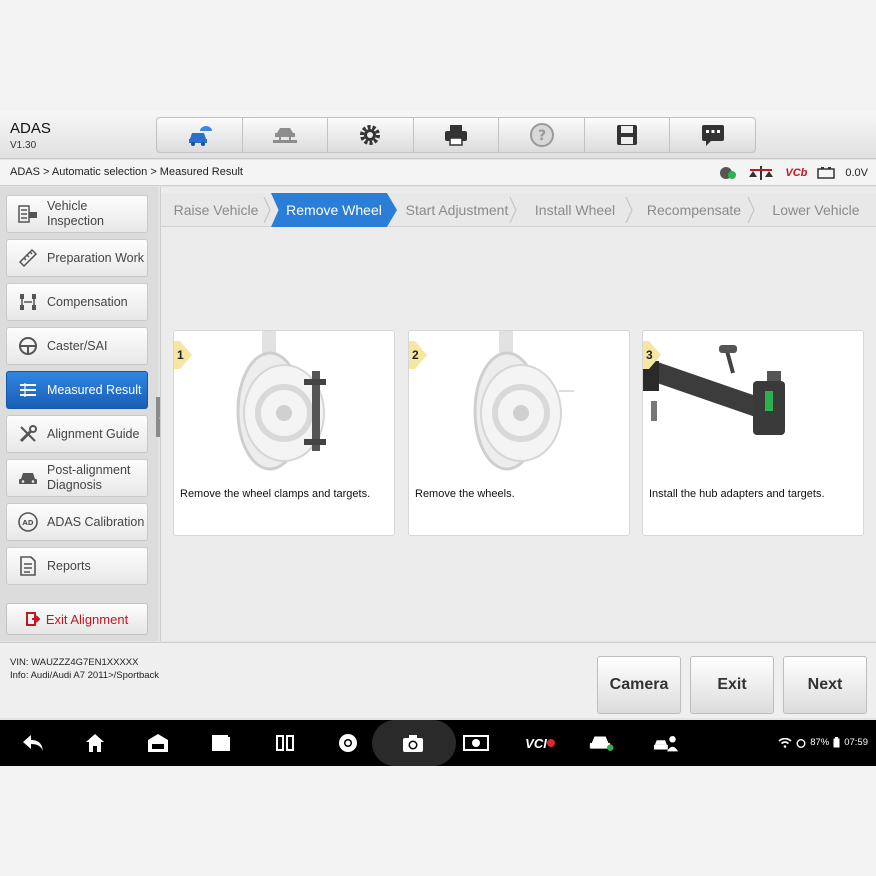 The image size is (876, 876). I want to click on gear-icon, so click(370, 135).